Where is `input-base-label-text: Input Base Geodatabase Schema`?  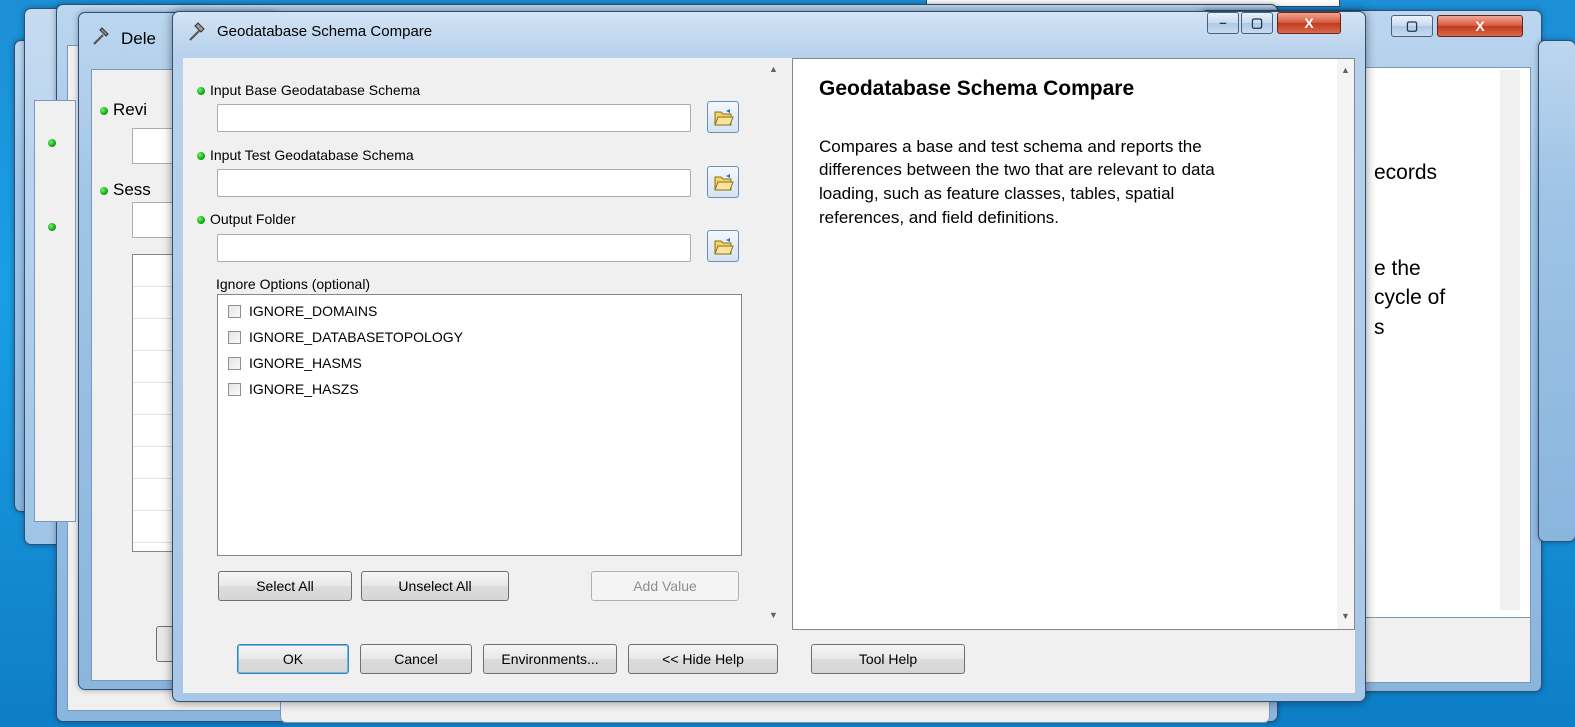
input-base-label-text: Input Base Geodatabase Schema is located at coordinates (315, 90).